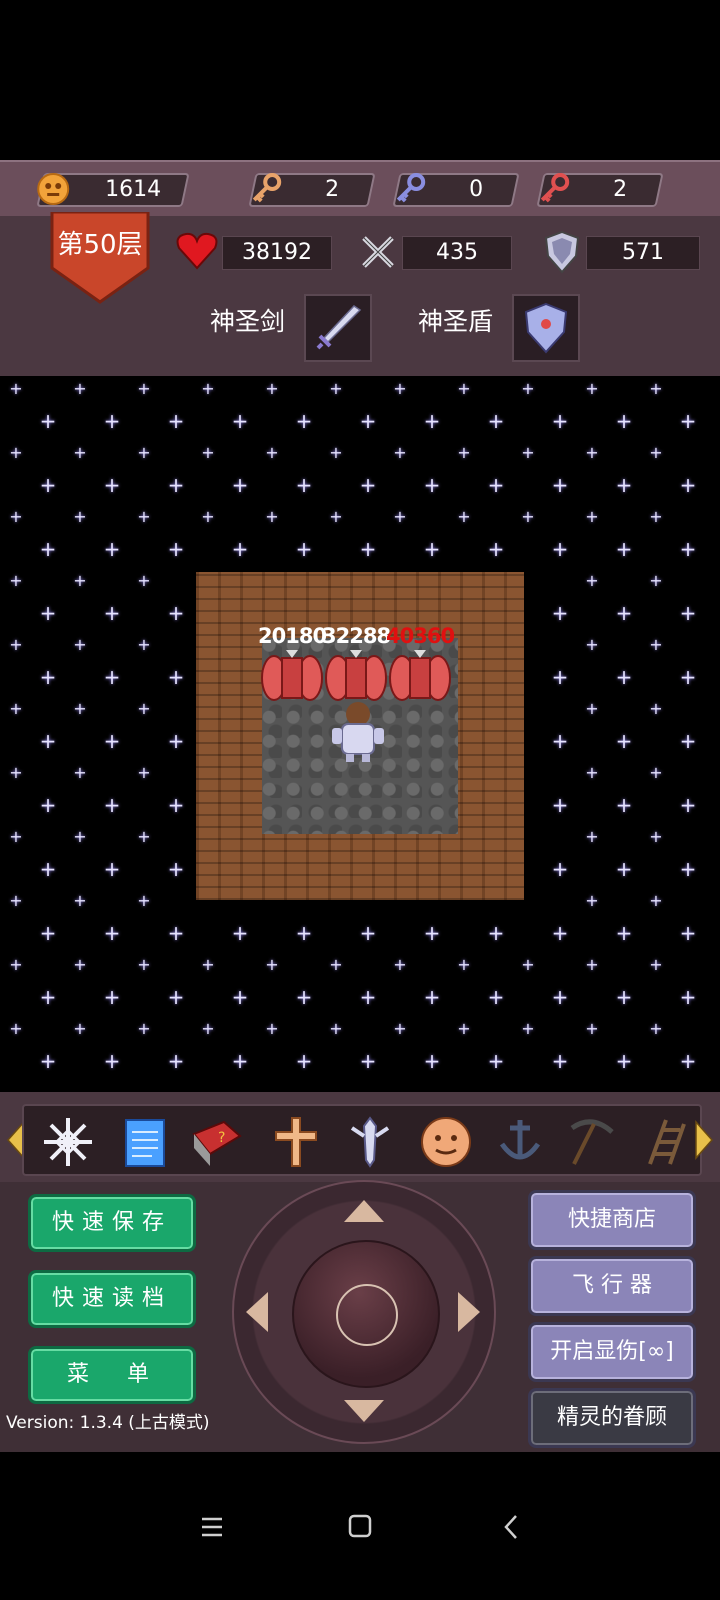  Describe the element at coordinates (364, 1411) in the screenshot. I see `dpad-down-arrow-icon` at that location.